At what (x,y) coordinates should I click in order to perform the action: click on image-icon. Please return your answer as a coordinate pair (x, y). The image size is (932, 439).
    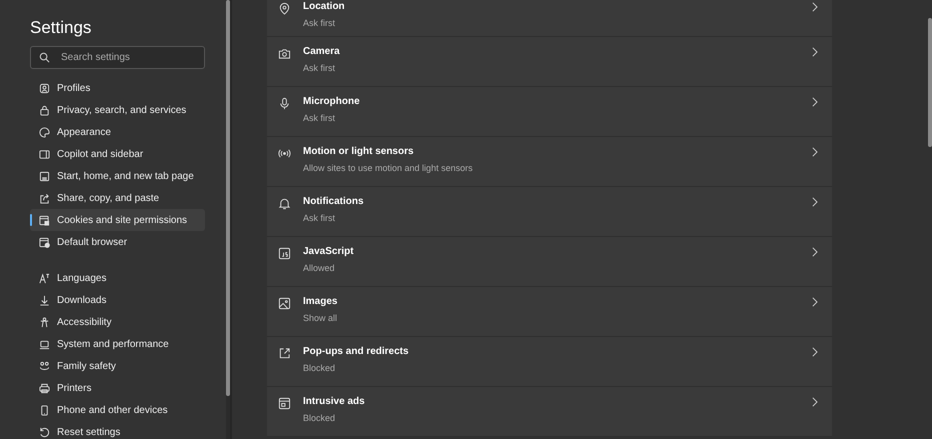
    Looking at the image, I should click on (284, 303).